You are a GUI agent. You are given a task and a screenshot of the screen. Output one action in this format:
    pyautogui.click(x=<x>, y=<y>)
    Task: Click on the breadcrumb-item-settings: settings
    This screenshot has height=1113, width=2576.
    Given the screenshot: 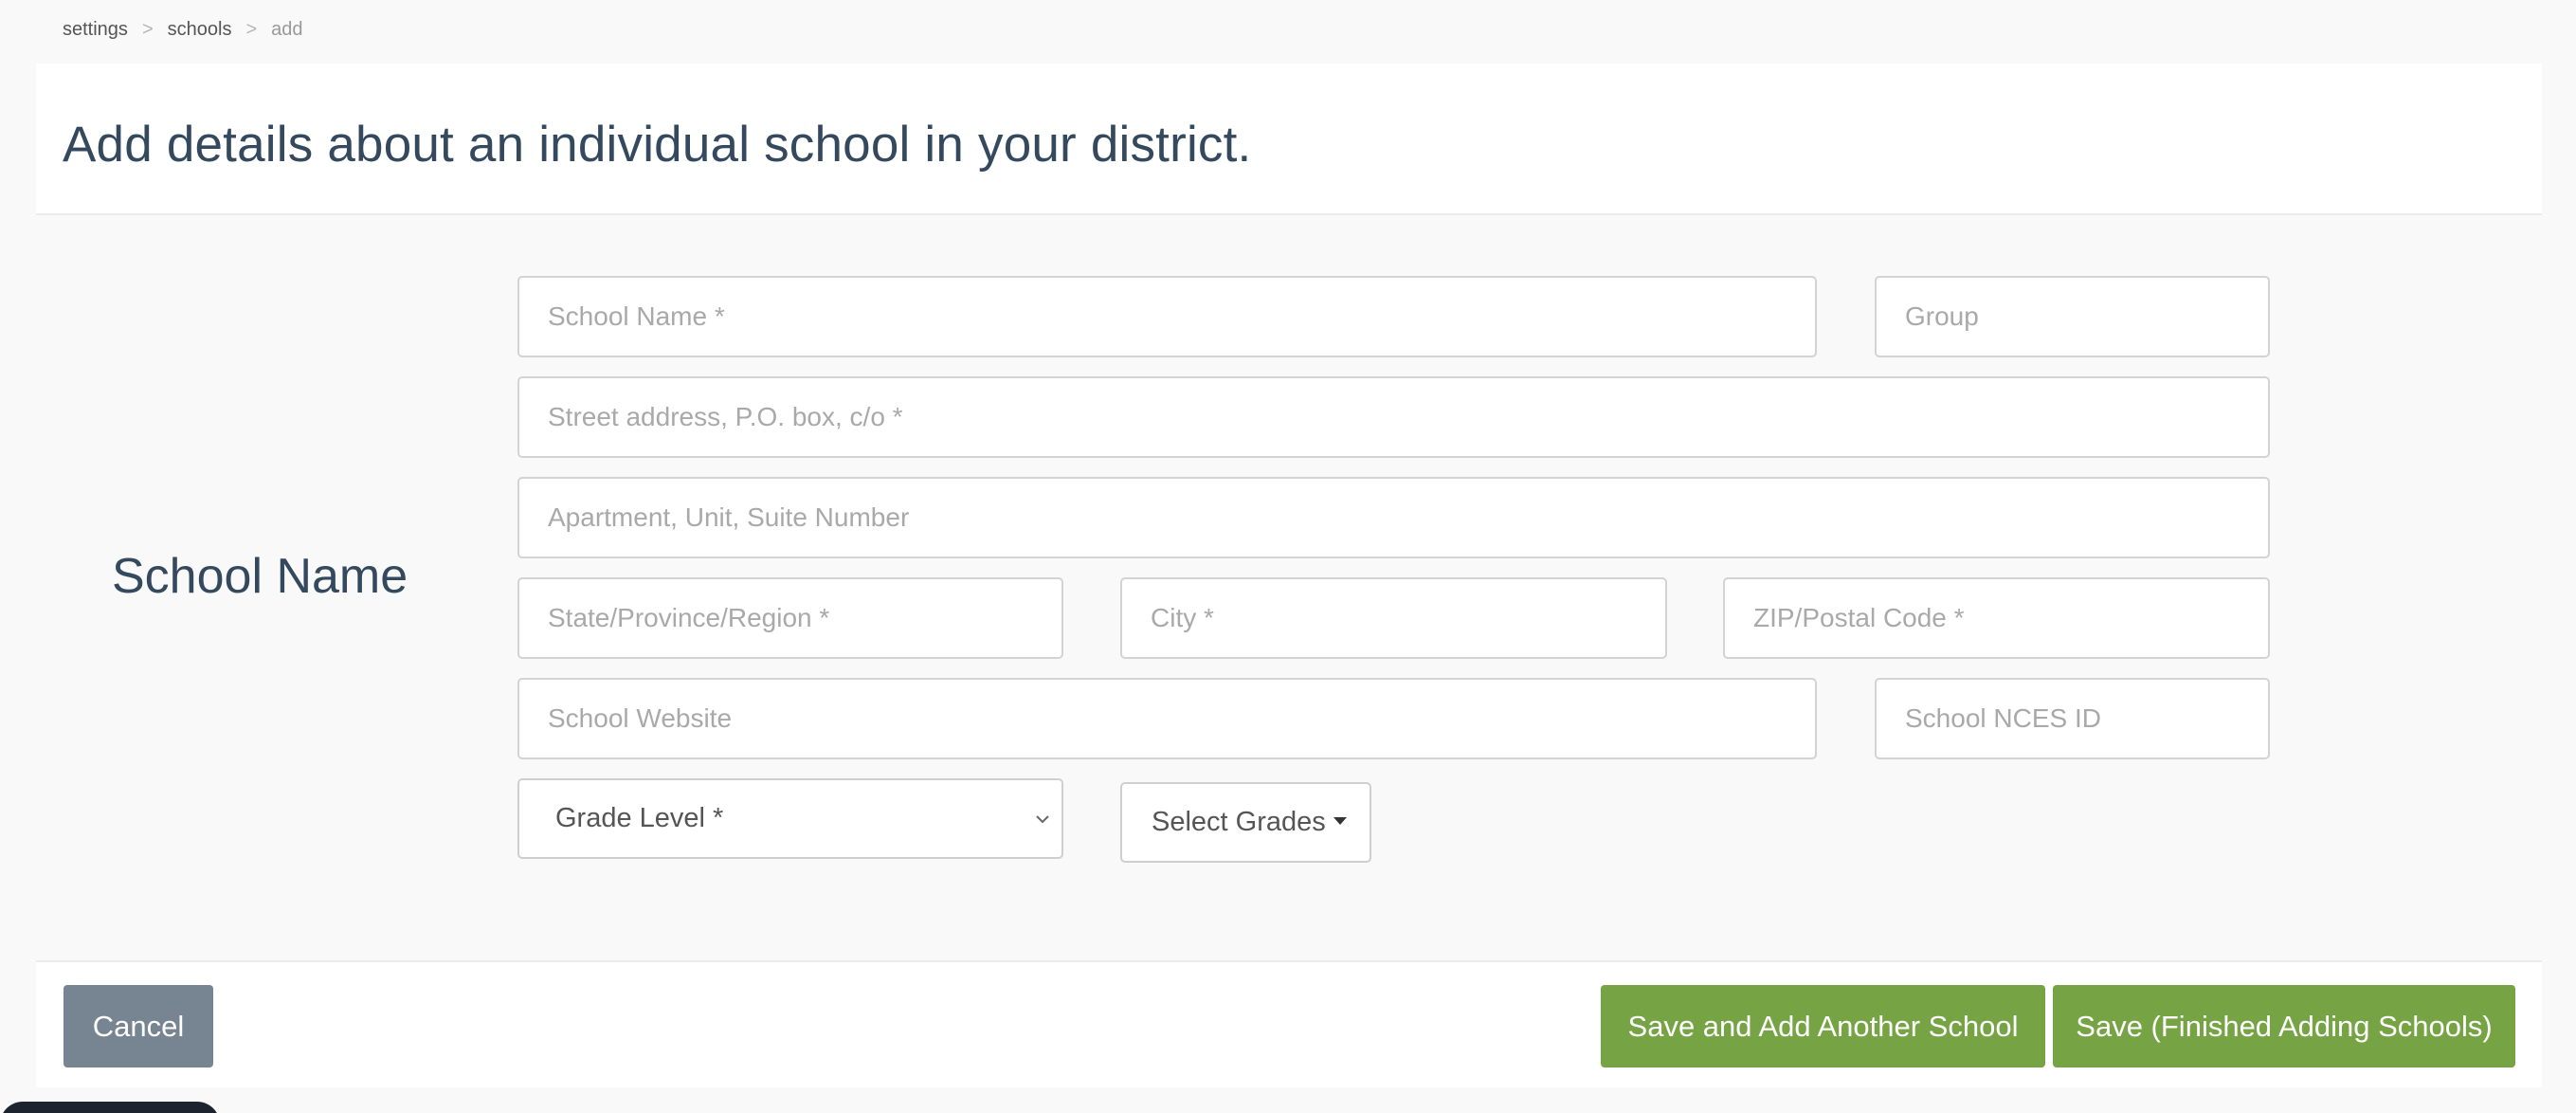 What is the action you would take?
    pyautogui.click(x=95, y=30)
    